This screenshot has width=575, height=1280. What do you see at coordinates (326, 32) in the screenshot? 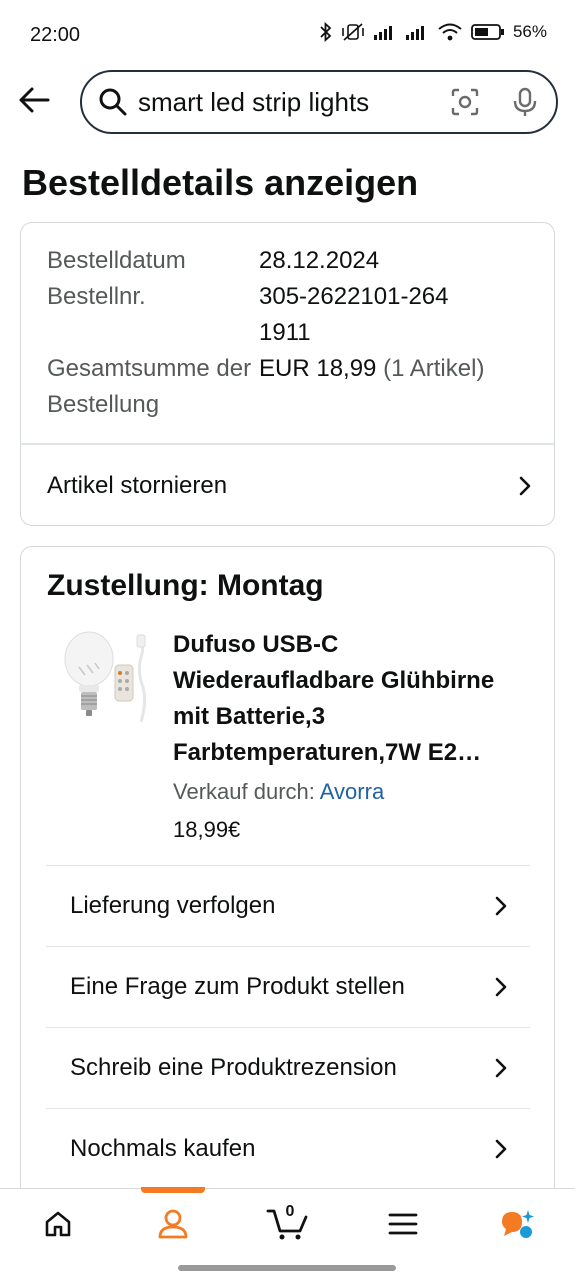
I see `bluetooth-icon` at bounding box center [326, 32].